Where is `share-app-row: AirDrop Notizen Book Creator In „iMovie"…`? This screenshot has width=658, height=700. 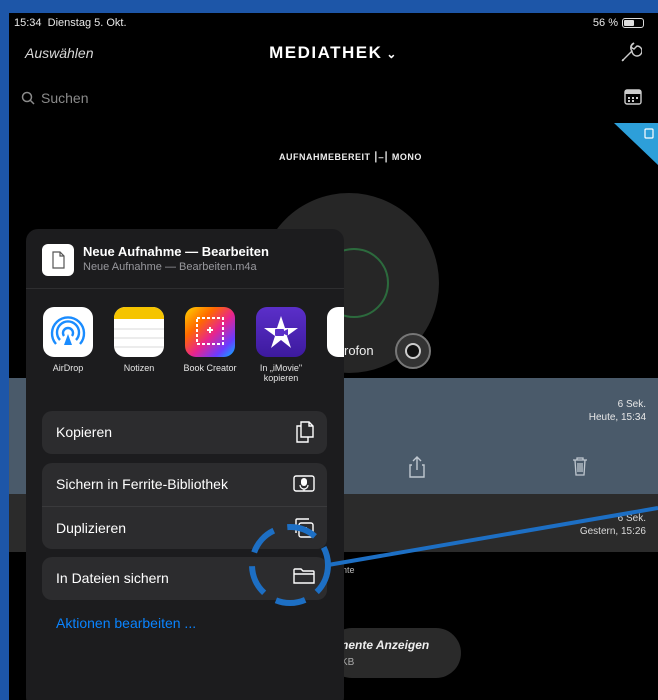 share-app-row: AirDrop Notizen Book Creator In „iMovie"… is located at coordinates (185, 352).